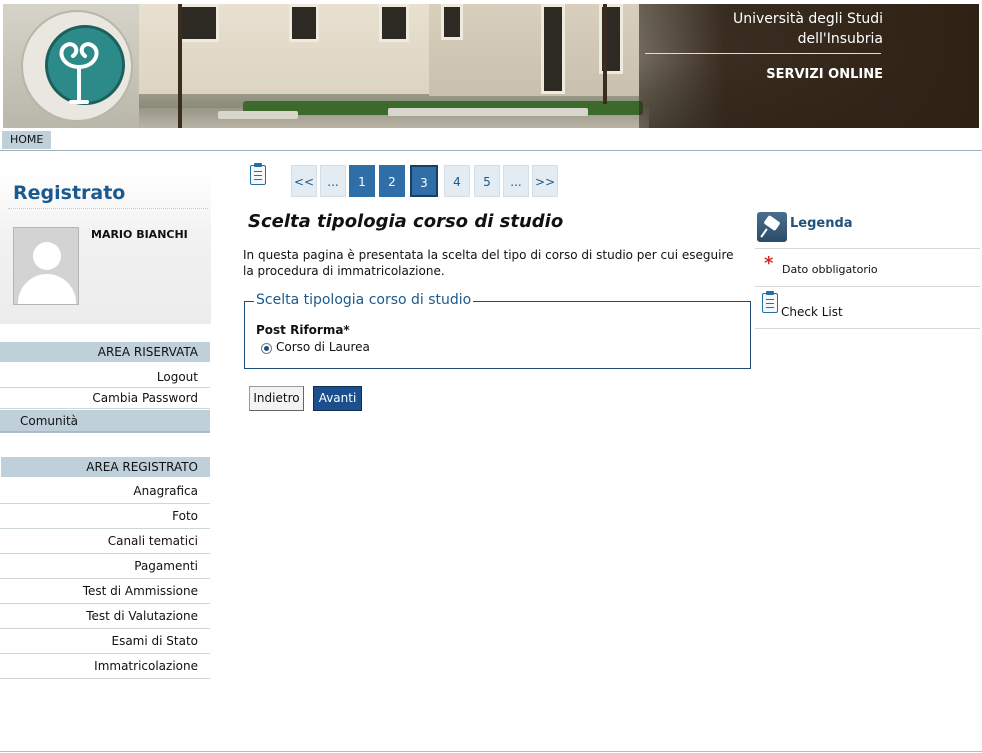 The image size is (982, 753). Describe the element at coordinates (424, 181) in the screenshot. I see `pager-page-3-current: 3` at that location.